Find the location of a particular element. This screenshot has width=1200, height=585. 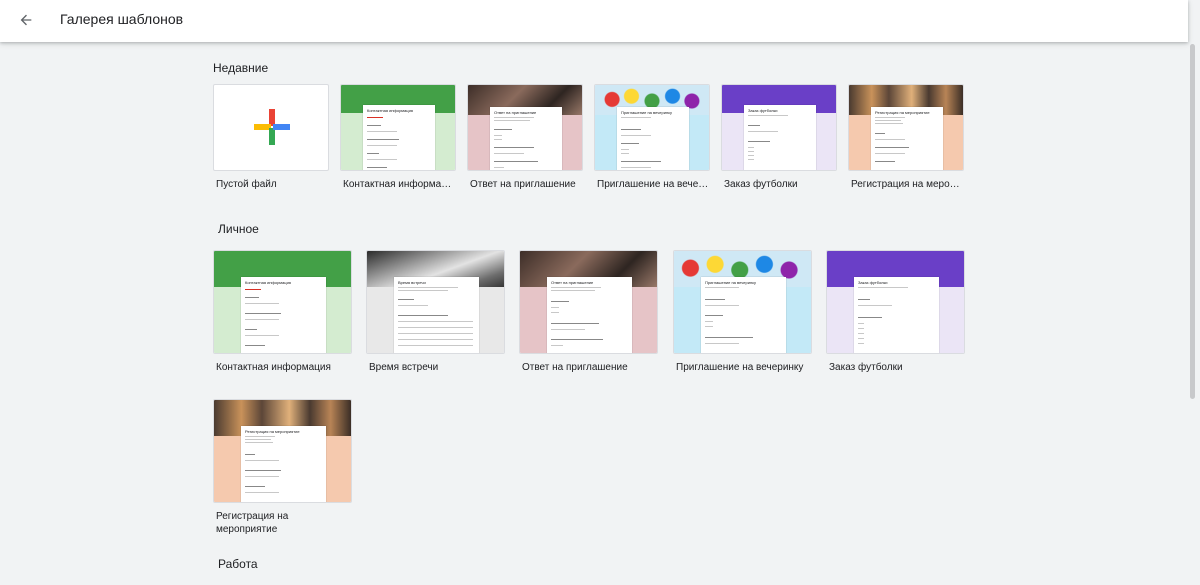

section-title-work: Работа is located at coordinates (238, 564).